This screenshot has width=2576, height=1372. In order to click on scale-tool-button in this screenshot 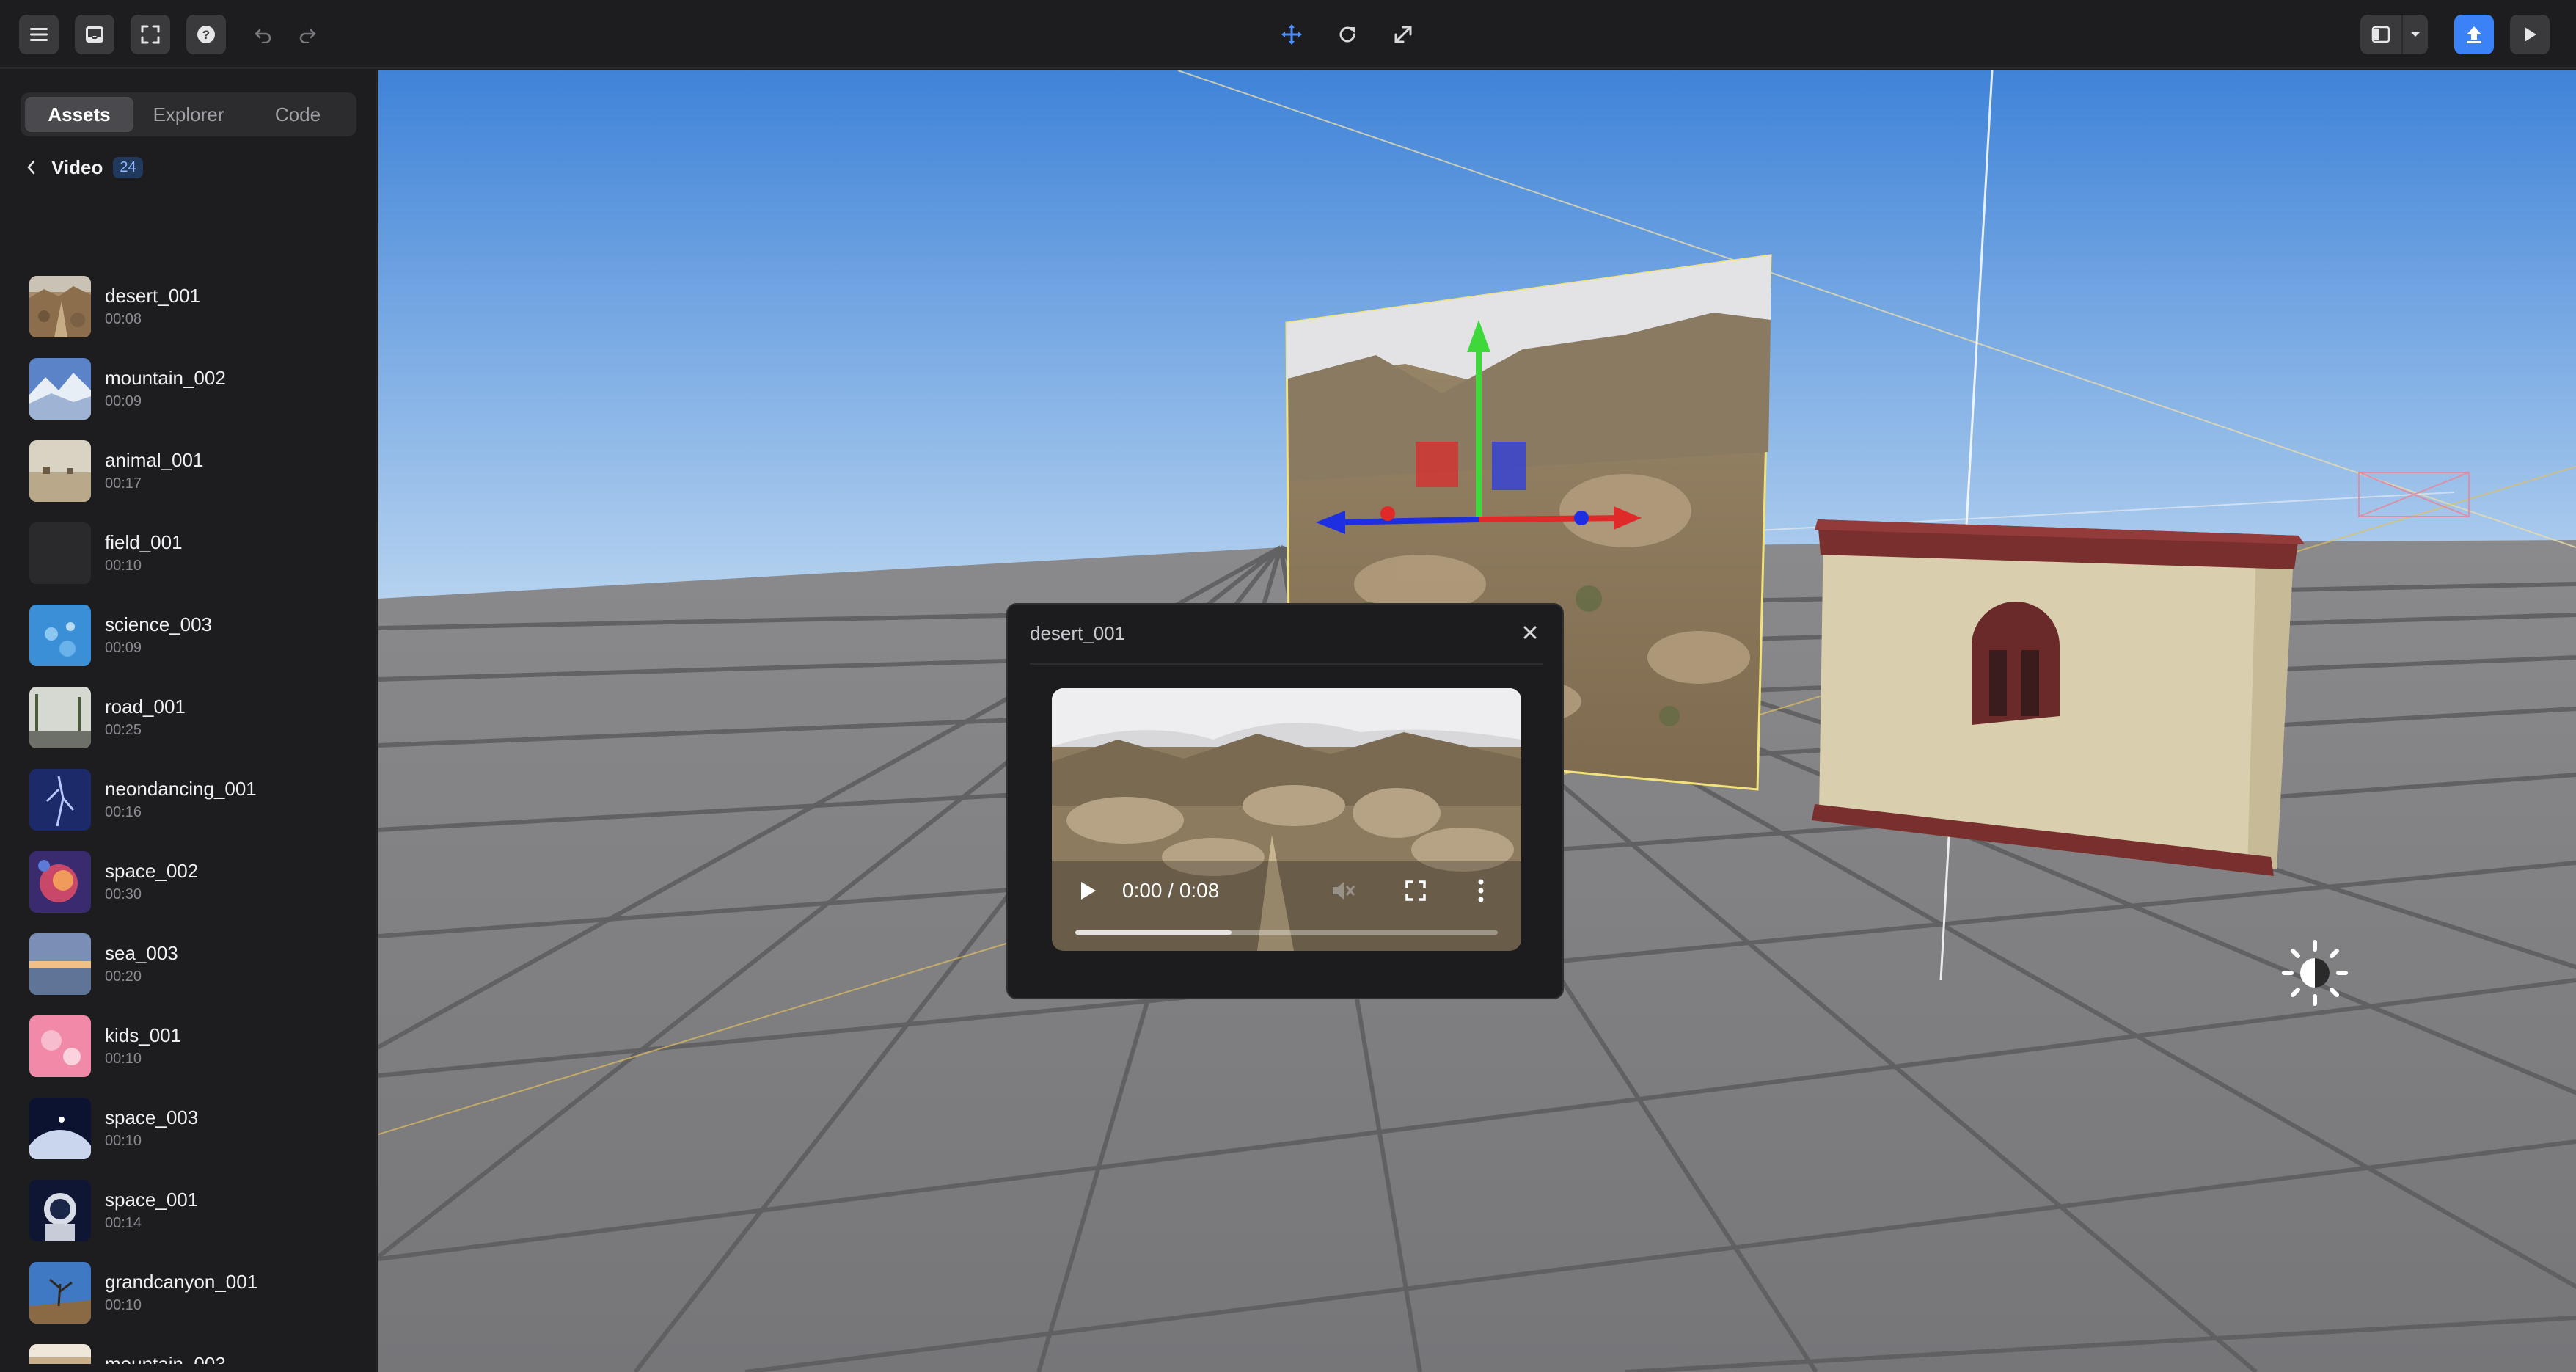, I will do `click(1403, 34)`.